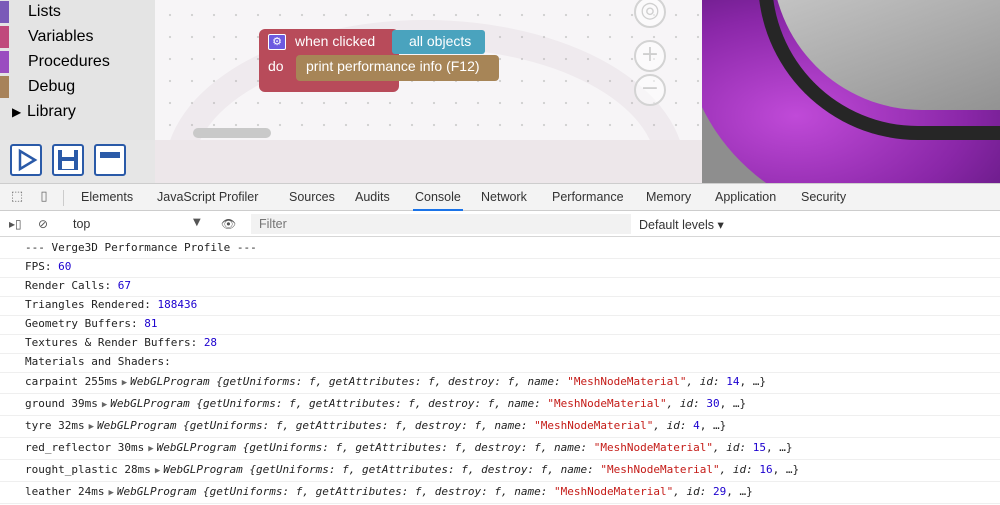 The height and width of the screenshot is (505, 1000). I want to click on zoom-out-button: −, so click(650, 90).